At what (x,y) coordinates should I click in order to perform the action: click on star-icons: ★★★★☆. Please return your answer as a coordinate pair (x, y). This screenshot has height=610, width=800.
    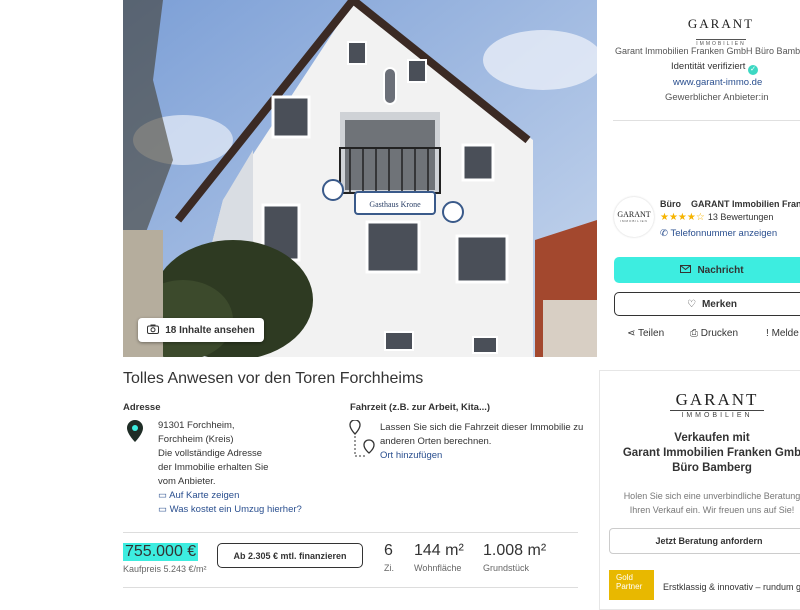
    Looking at the image, I should click on (682, 217).